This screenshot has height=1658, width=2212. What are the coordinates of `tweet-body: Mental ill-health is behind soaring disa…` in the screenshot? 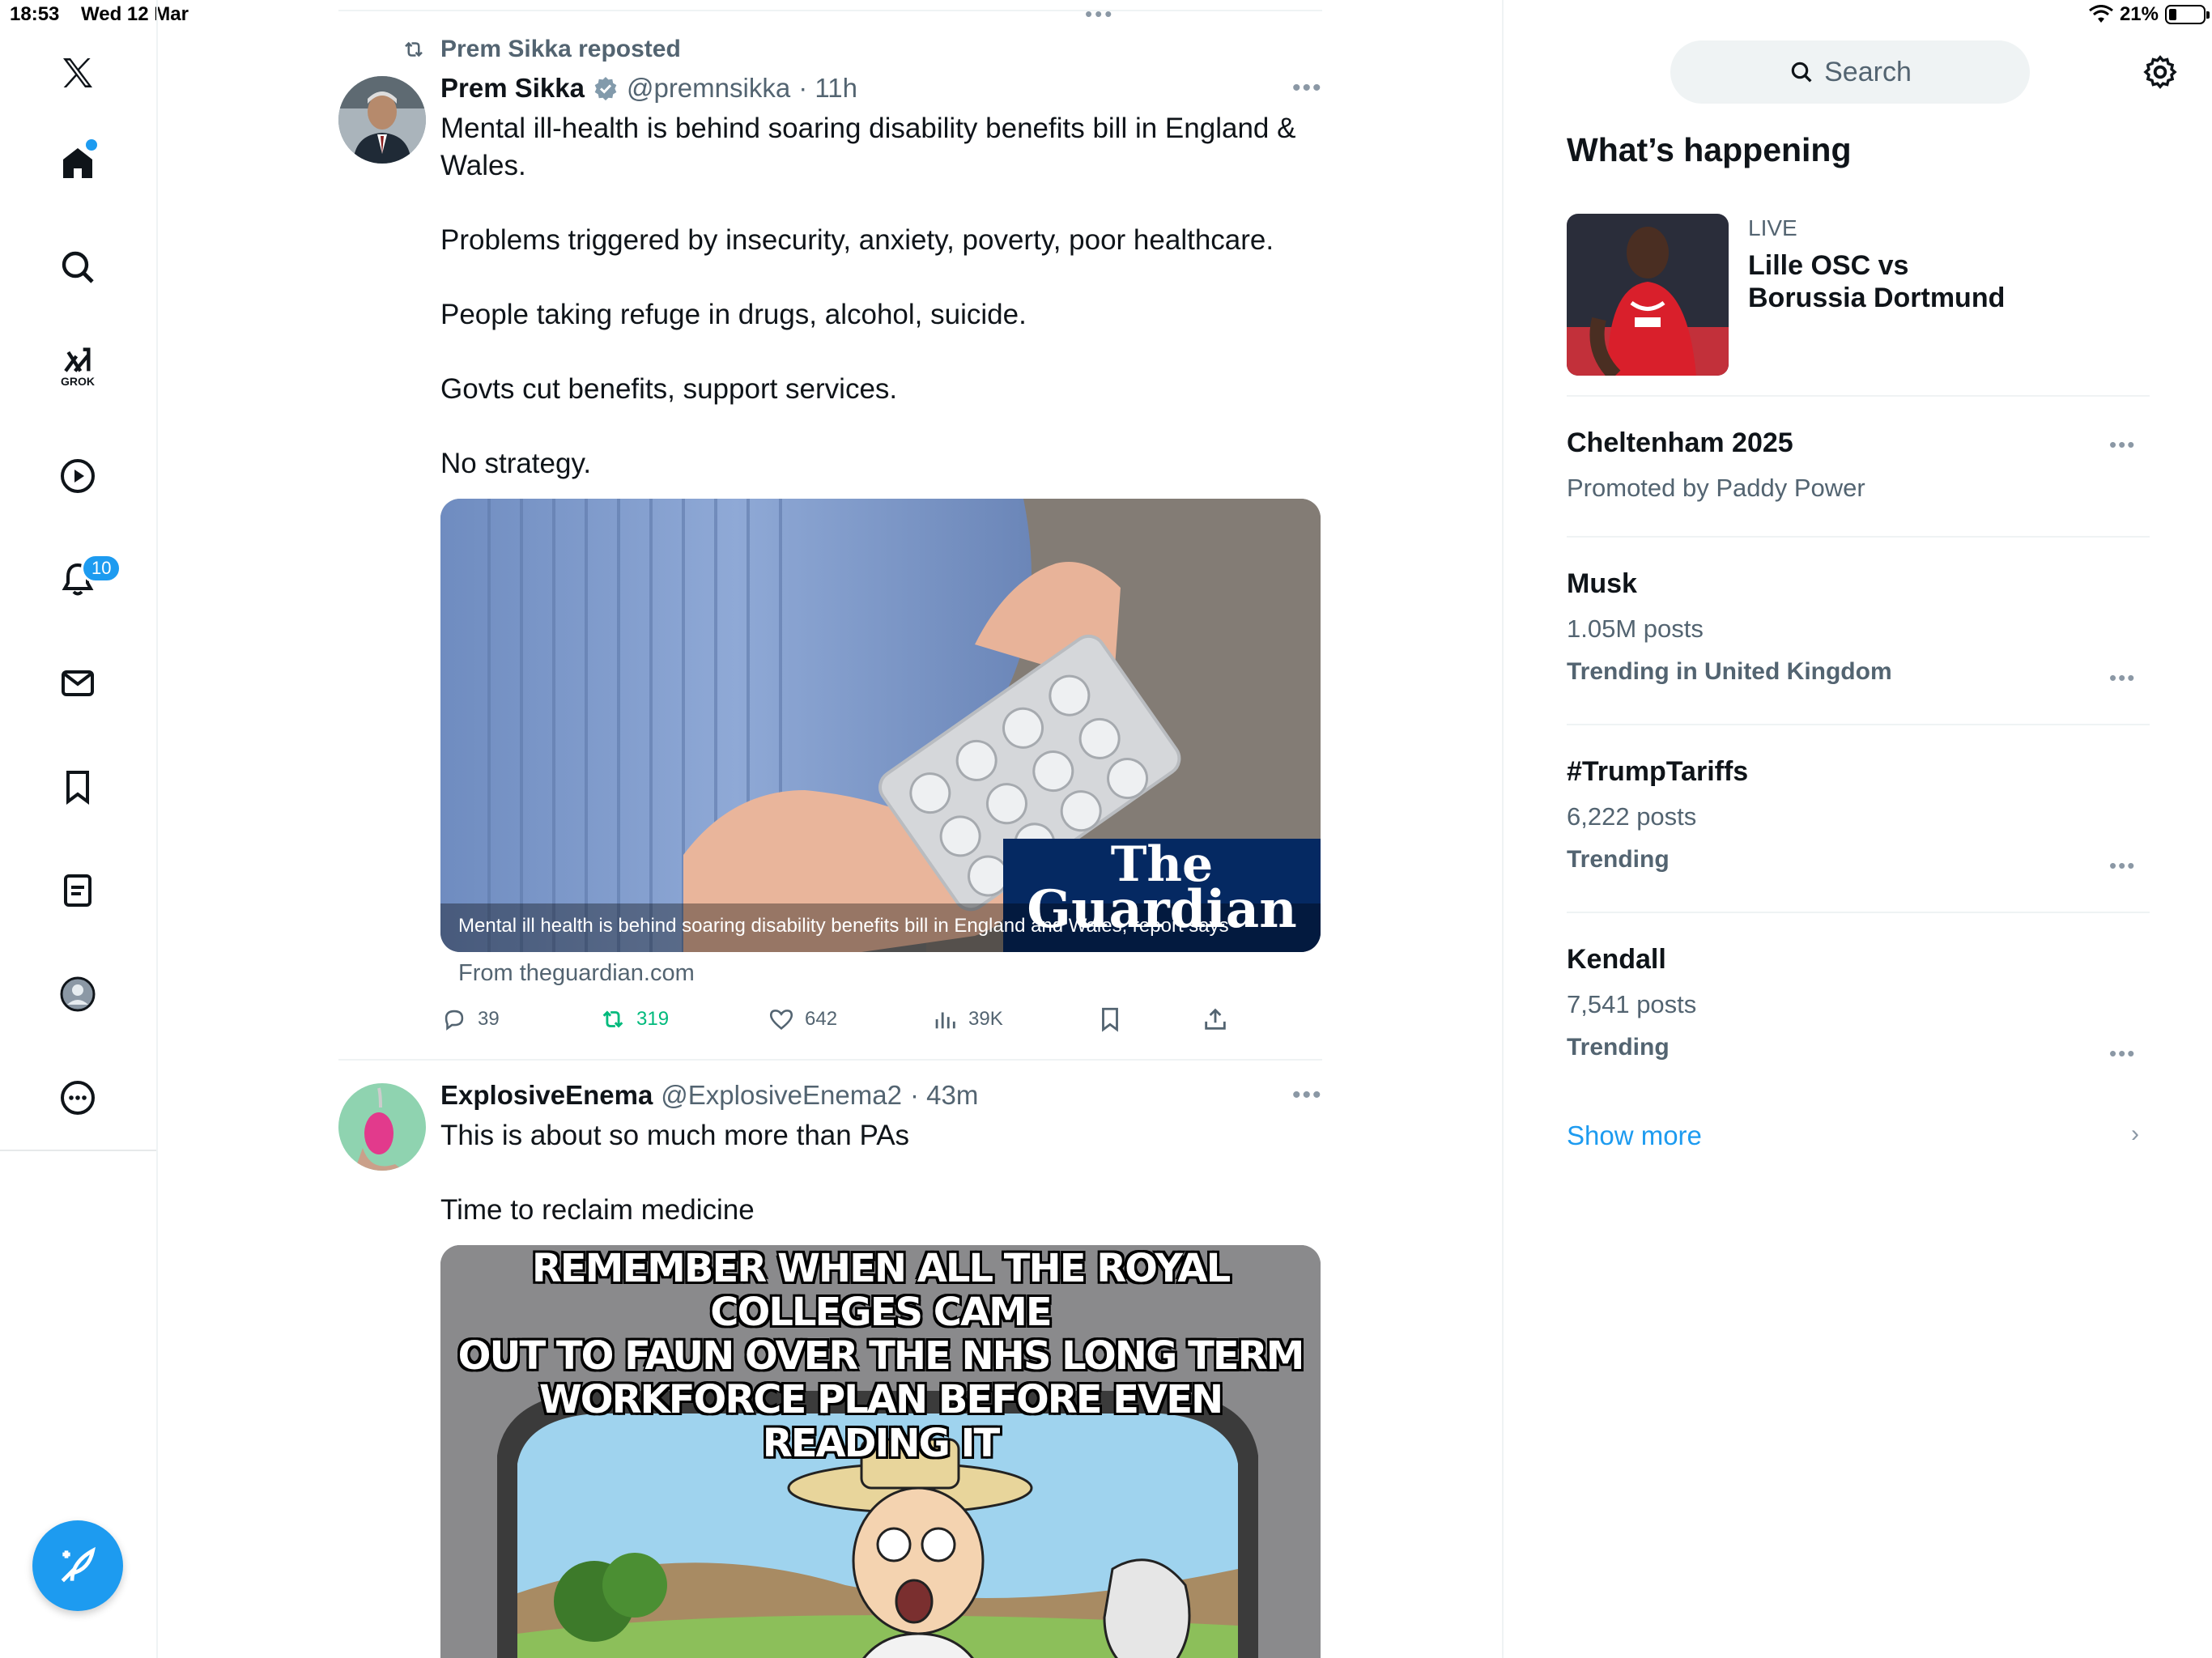 It's located at (877, 296).